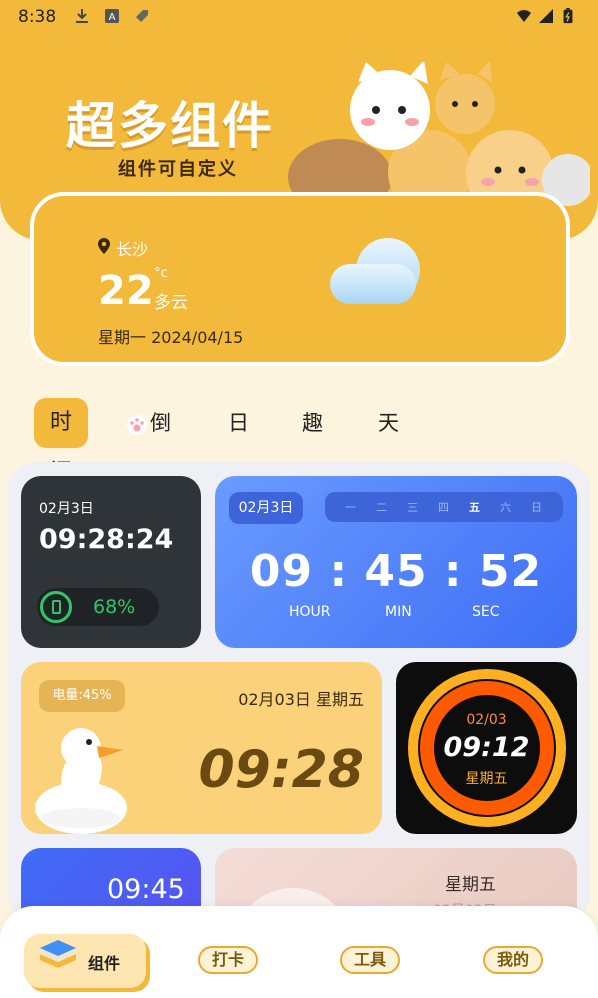 The width and height of the screenshot is (598, 998). What do you see at coordinates (486, 779) in the screenshot?
I see `ring-weekday: 星期五` at bounding box center [486, 779].